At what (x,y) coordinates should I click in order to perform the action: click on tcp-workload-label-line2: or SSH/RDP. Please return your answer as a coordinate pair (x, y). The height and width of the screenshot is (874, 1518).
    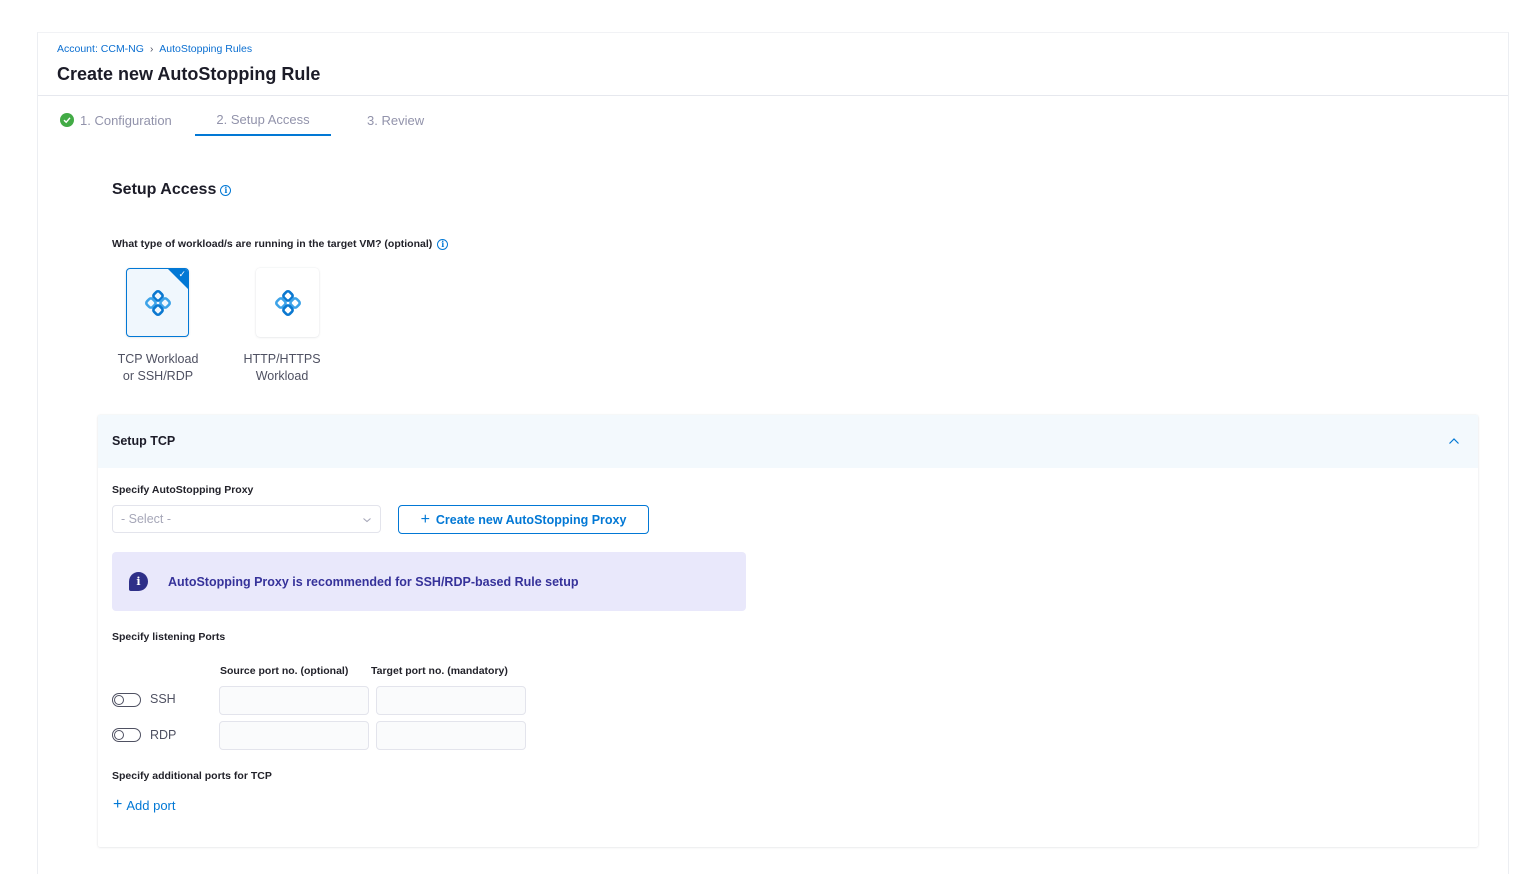
    Looking at the image, I should click on (158, 376).